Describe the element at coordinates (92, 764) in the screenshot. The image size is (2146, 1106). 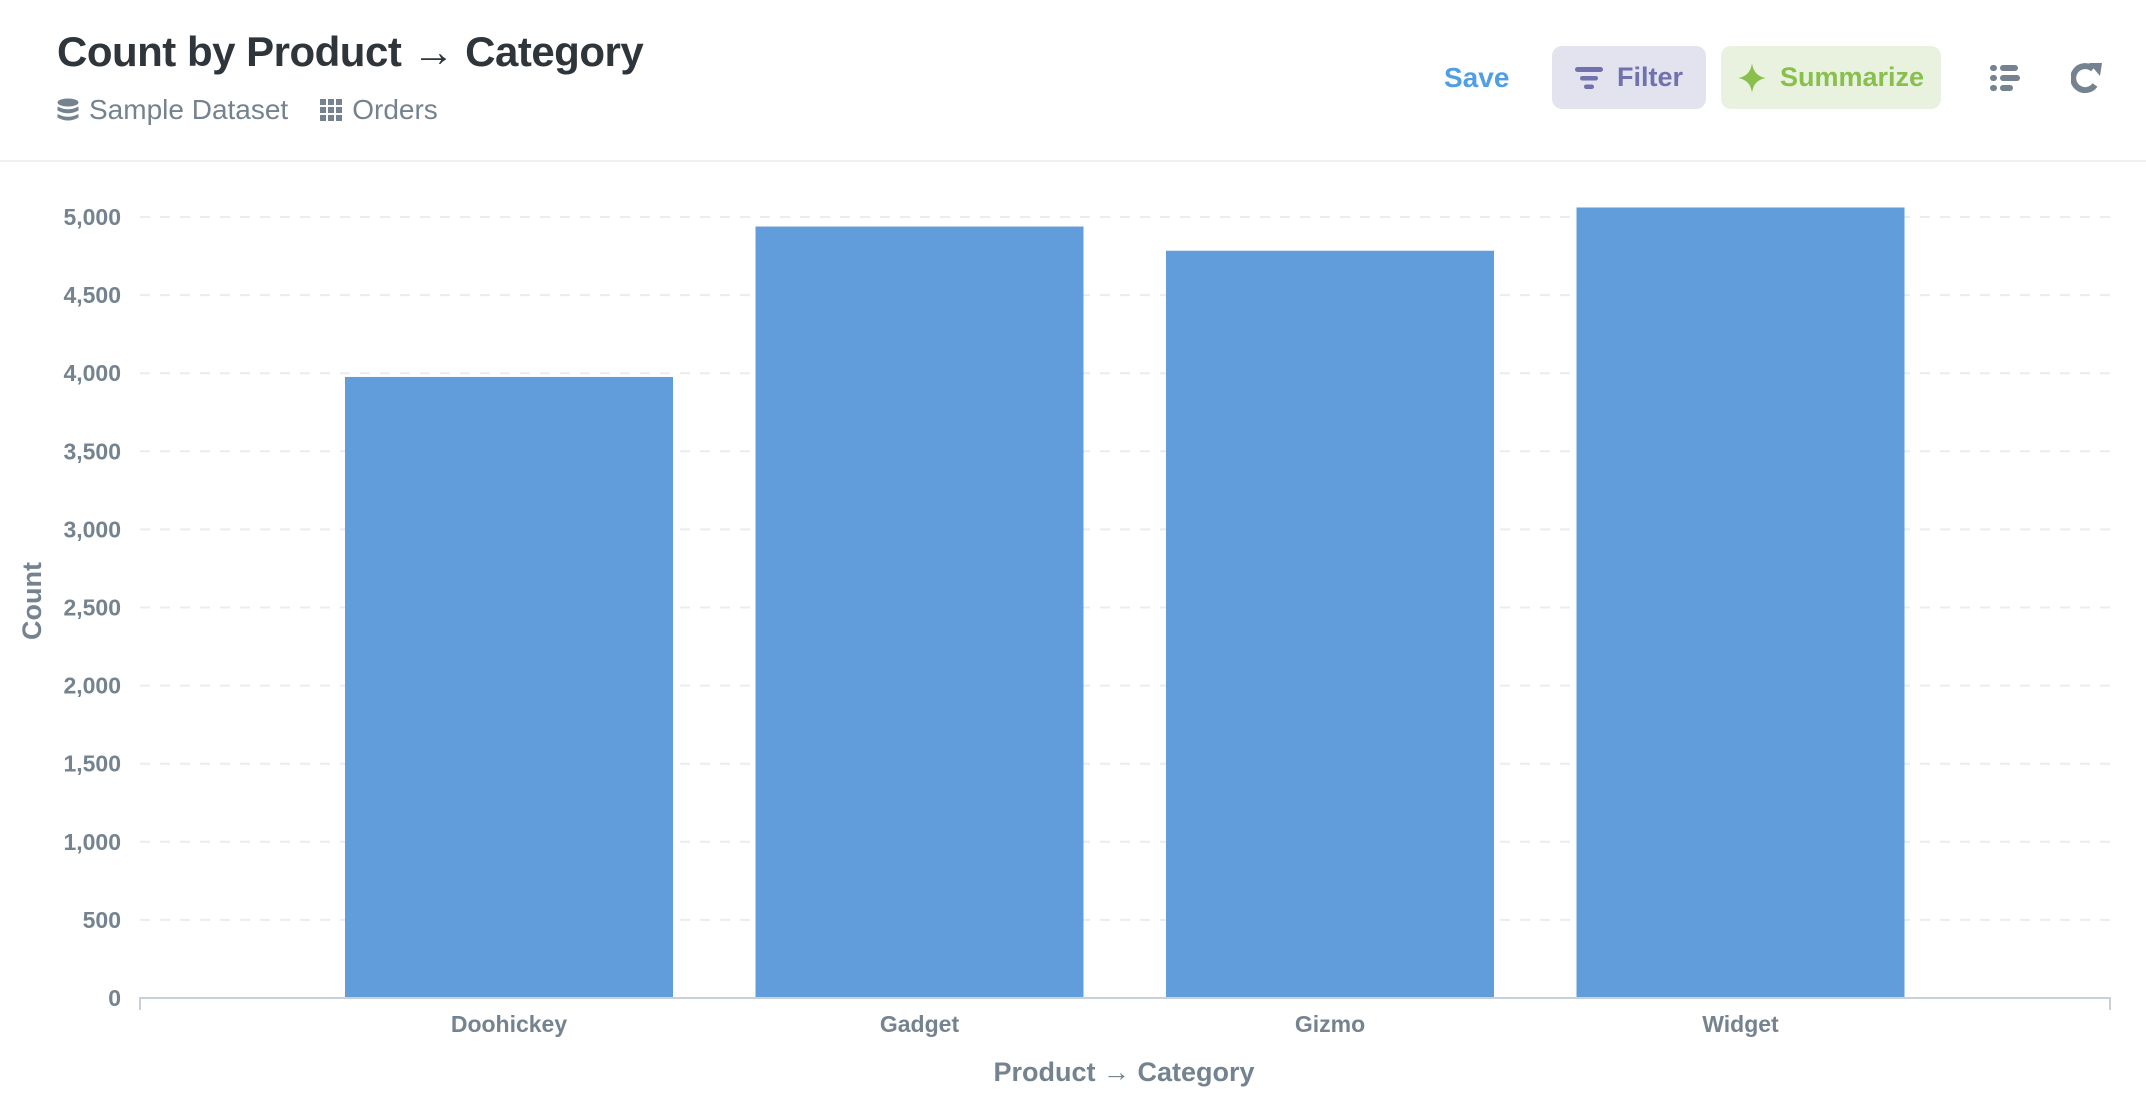
I see `y-tick-label: 1,500` at that location.